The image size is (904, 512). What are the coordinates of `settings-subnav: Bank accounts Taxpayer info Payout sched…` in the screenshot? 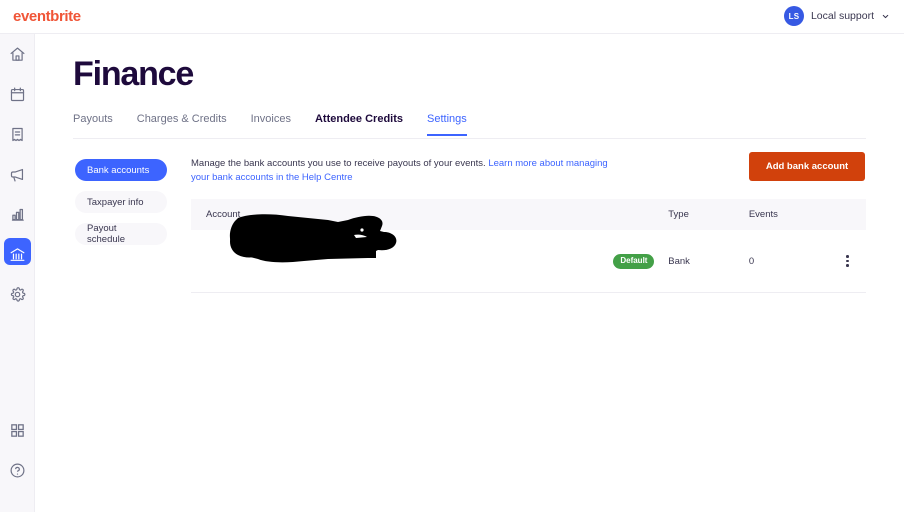 It's located at (121, 207).